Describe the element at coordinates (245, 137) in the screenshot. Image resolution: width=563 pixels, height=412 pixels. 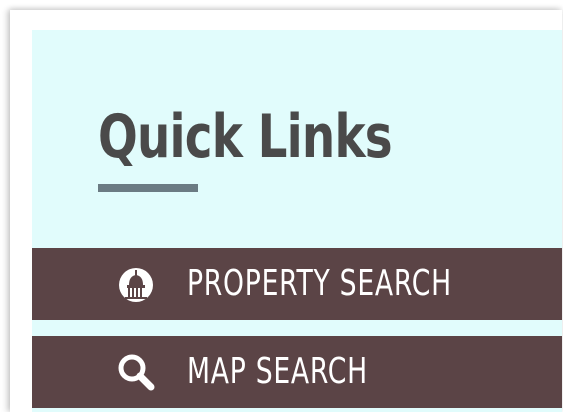
I see `quick-links-title: Quick Links` at that location.